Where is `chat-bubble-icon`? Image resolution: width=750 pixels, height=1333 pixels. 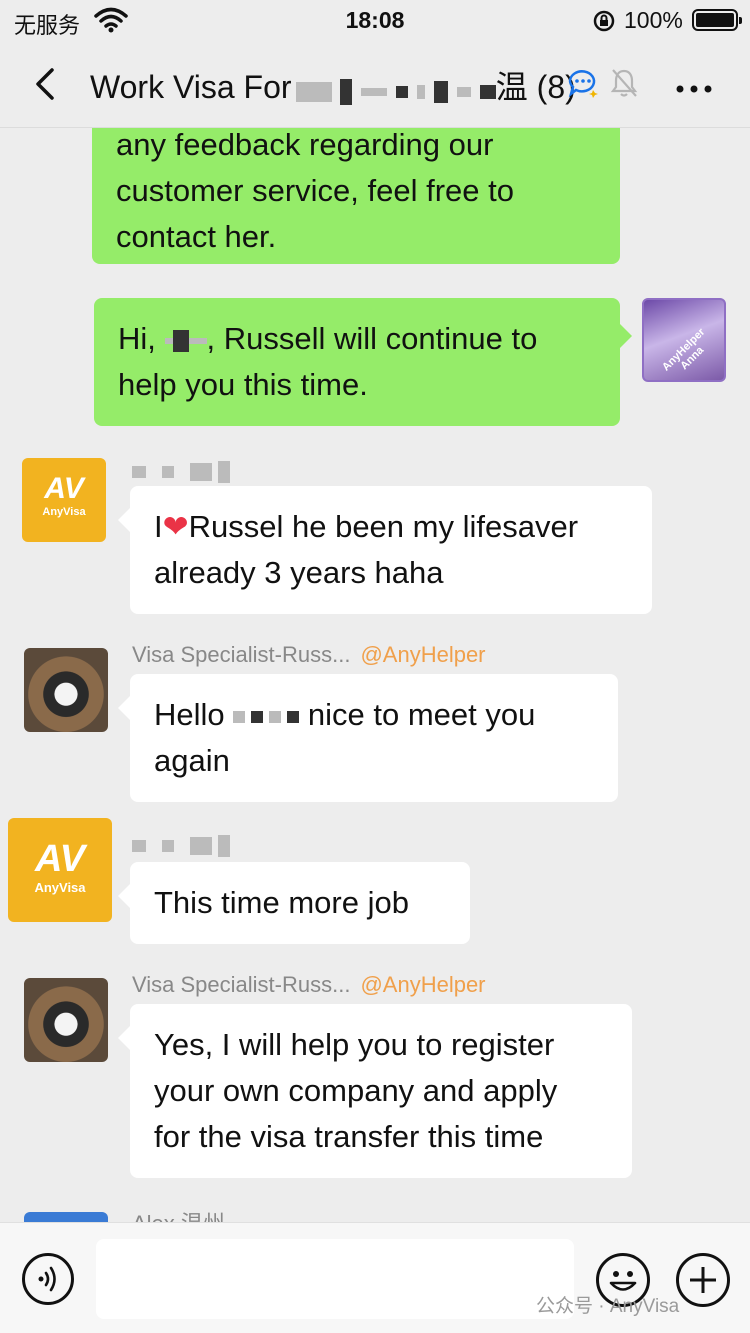 chat-bubble-icon is located at coordinates (583, 85).